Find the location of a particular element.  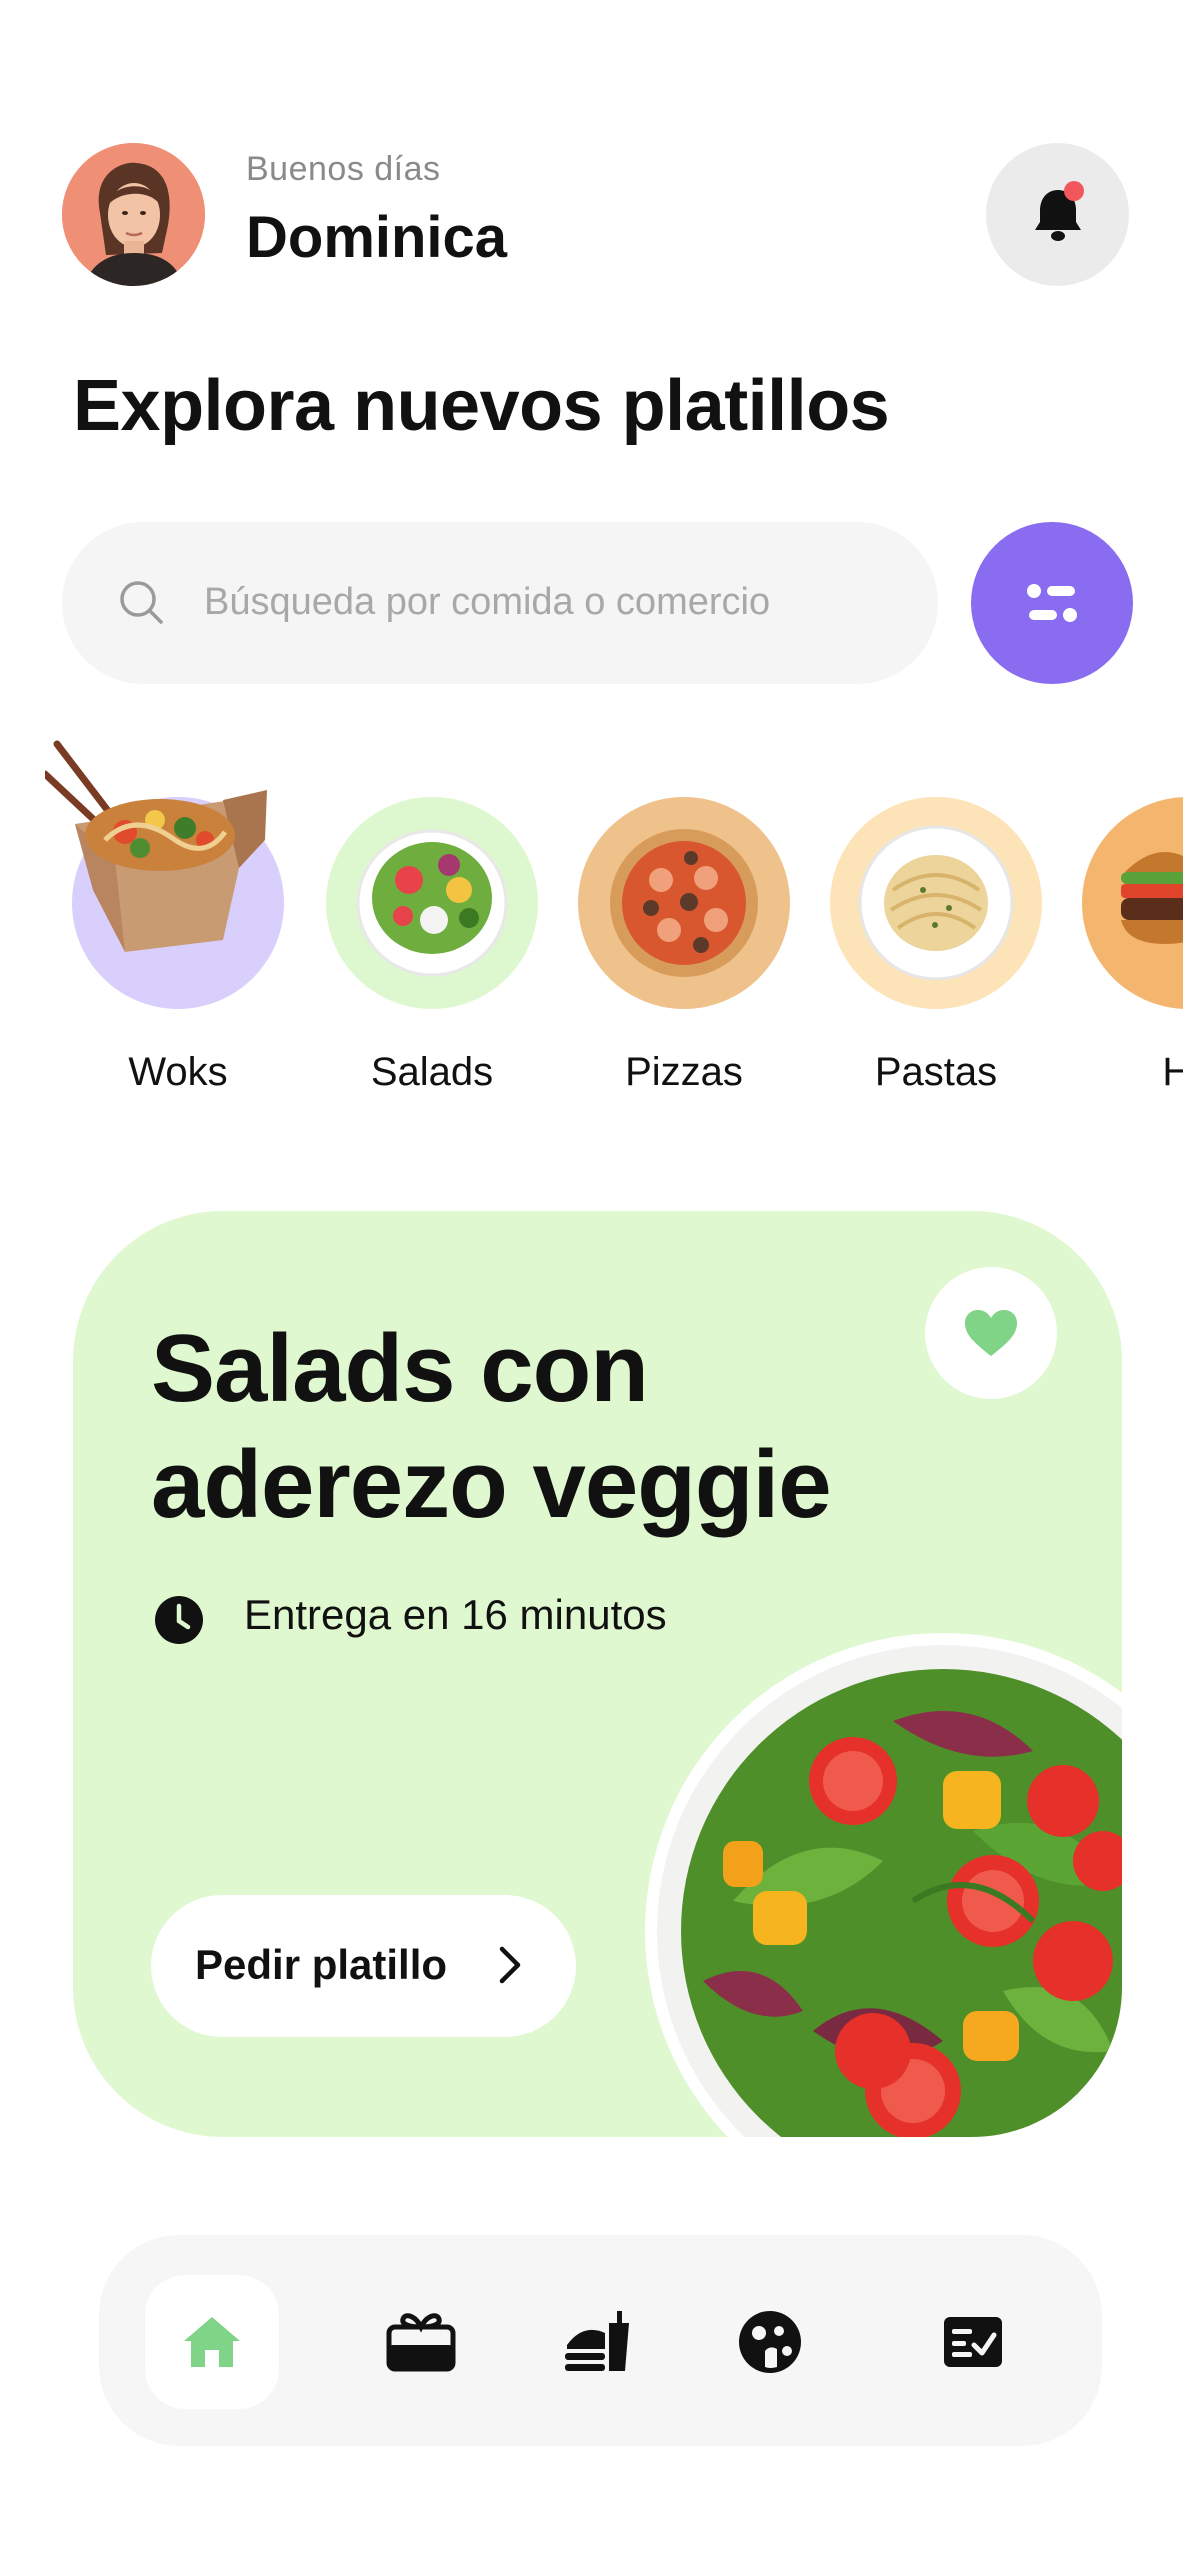

category-label: Salads is located at coordinates (432, 1072).